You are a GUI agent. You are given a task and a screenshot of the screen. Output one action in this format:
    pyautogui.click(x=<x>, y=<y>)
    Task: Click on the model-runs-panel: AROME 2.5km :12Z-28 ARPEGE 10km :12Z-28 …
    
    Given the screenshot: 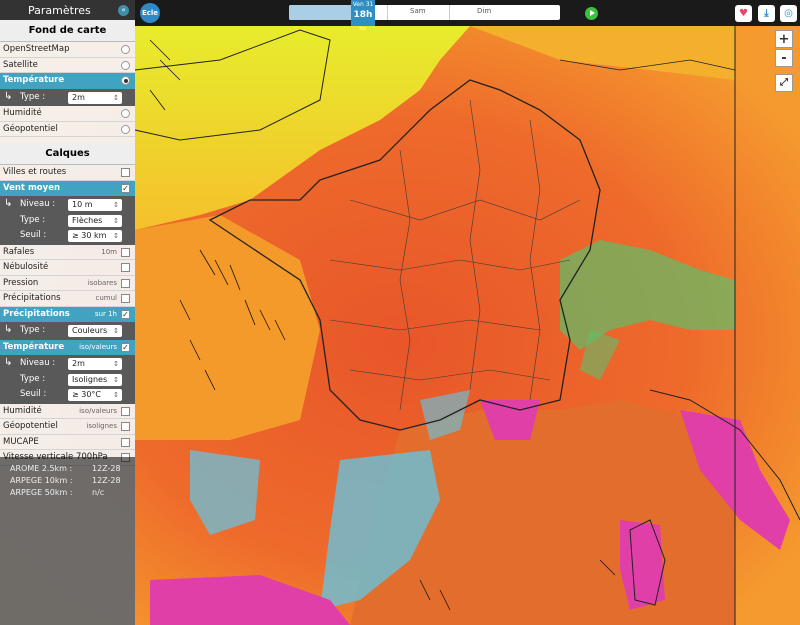 What is the action you would take?
    pyautogui.click(x=67, y=541)
    